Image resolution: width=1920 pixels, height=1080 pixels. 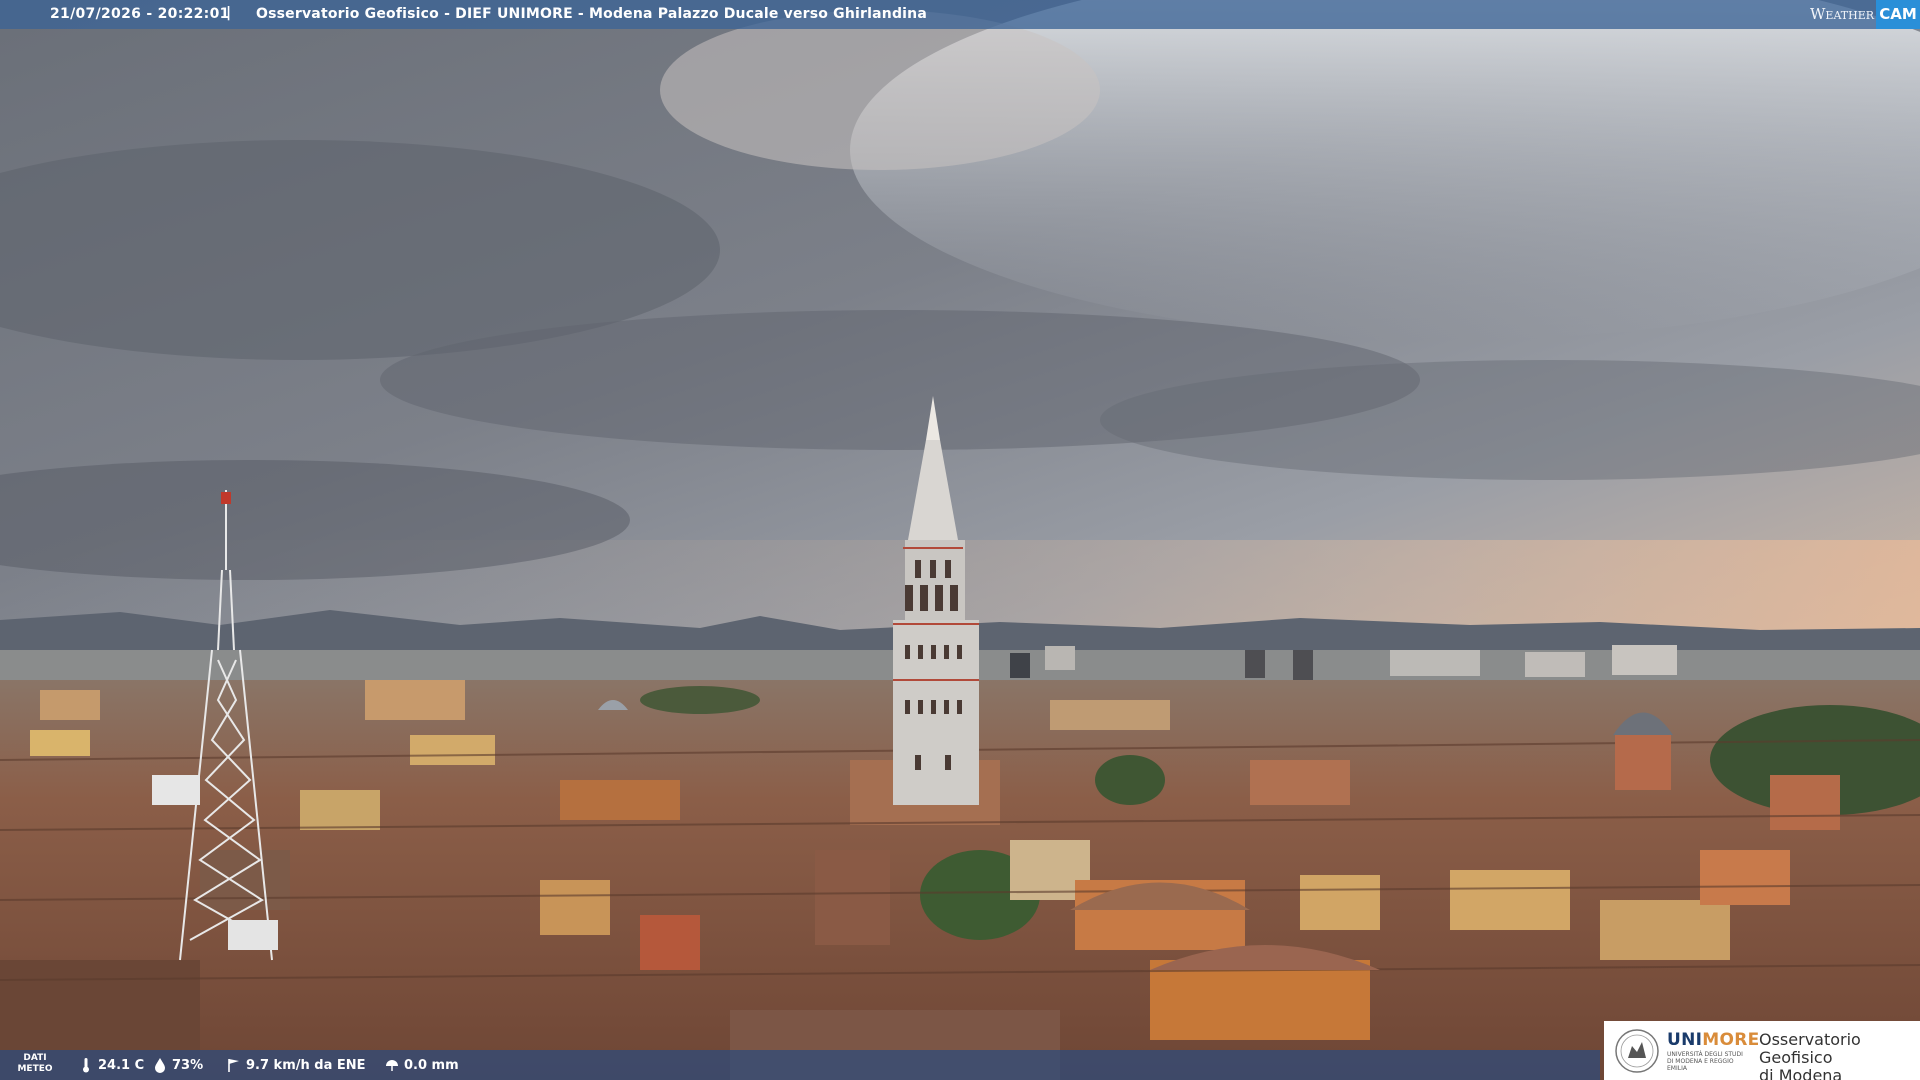 I want to click on unimore-brand: UNIMORE, so click(x=1713, y=1040).